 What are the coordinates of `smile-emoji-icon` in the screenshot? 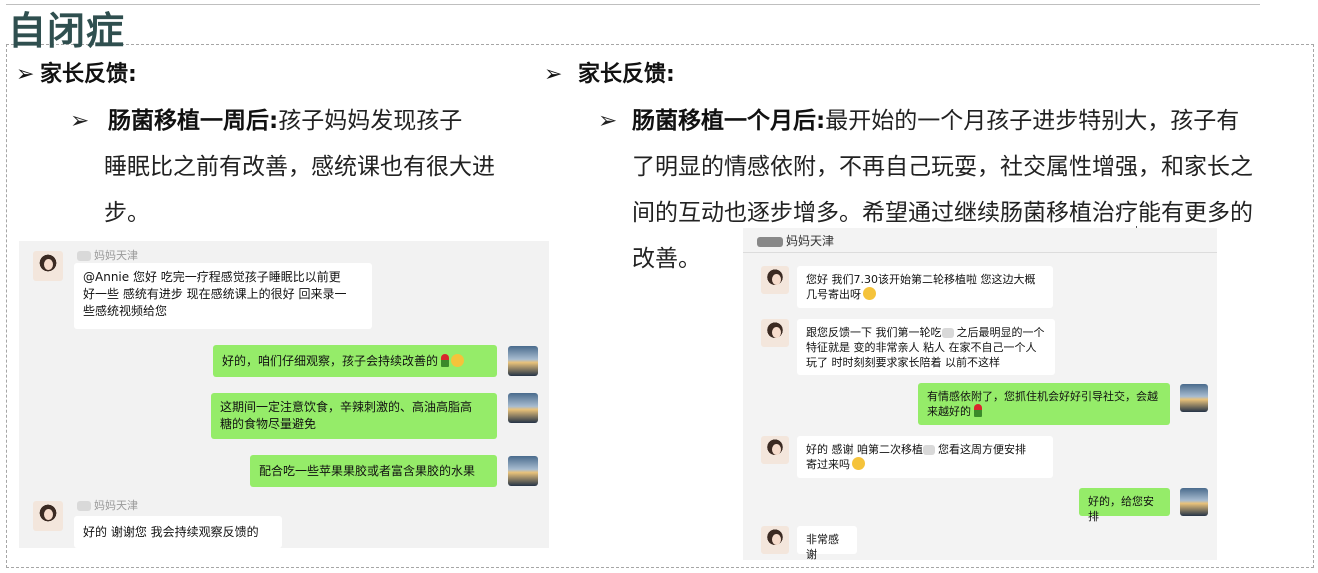 It's located at (458, 360).